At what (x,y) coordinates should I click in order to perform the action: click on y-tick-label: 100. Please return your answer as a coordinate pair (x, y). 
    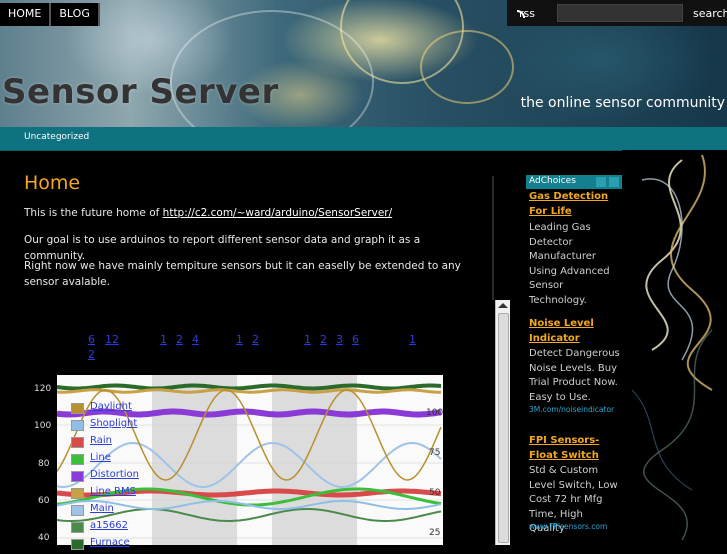
    Looking at the image, I should click on (43, 426).